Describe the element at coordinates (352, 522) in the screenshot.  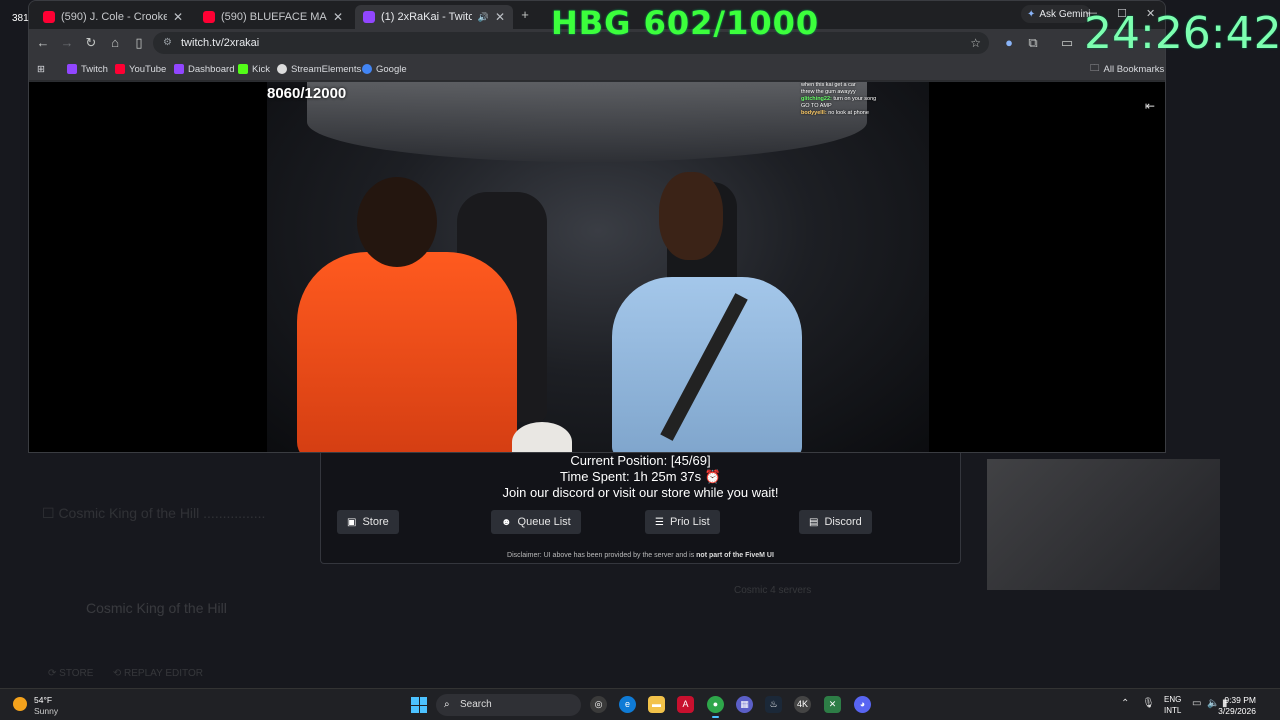
I see `camera-icon: ▣` at that location.